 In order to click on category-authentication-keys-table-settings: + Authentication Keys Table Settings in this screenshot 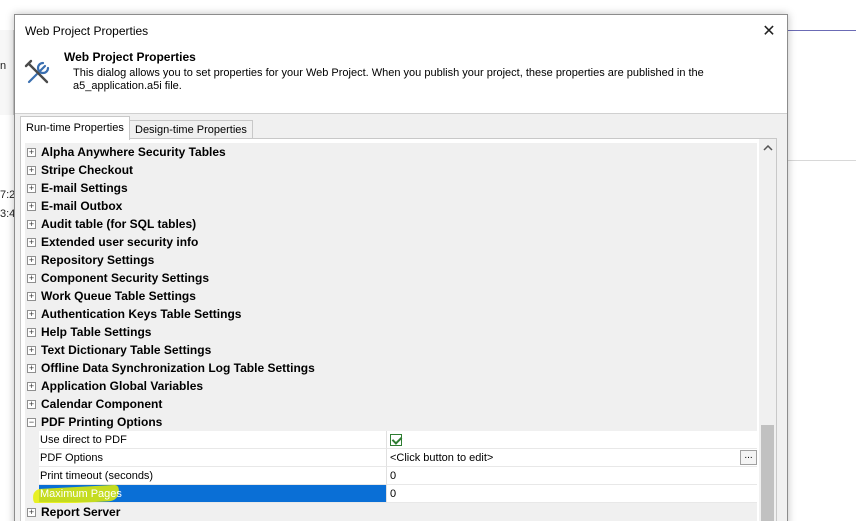, I will do `click(391, 314)`.